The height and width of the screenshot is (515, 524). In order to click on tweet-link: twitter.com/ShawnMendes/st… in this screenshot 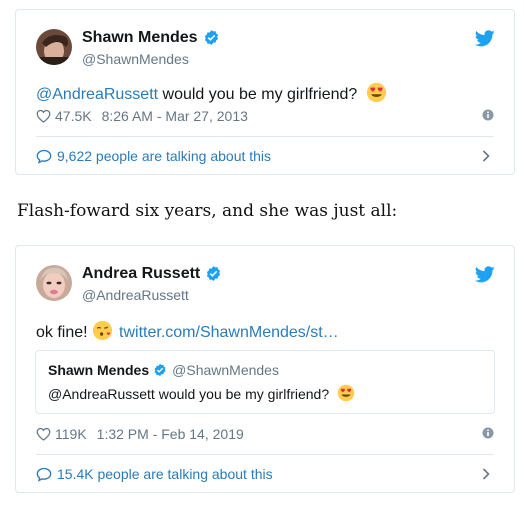, I will do `click(229, 332)`.